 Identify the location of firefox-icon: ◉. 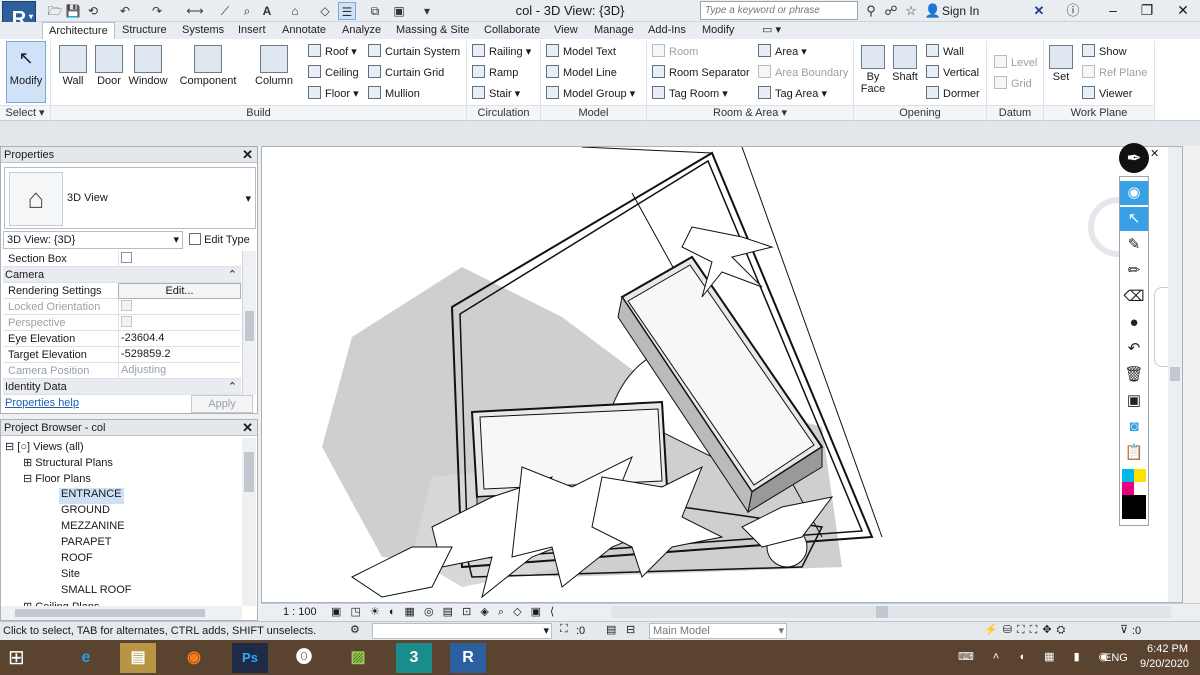
(194, 658).